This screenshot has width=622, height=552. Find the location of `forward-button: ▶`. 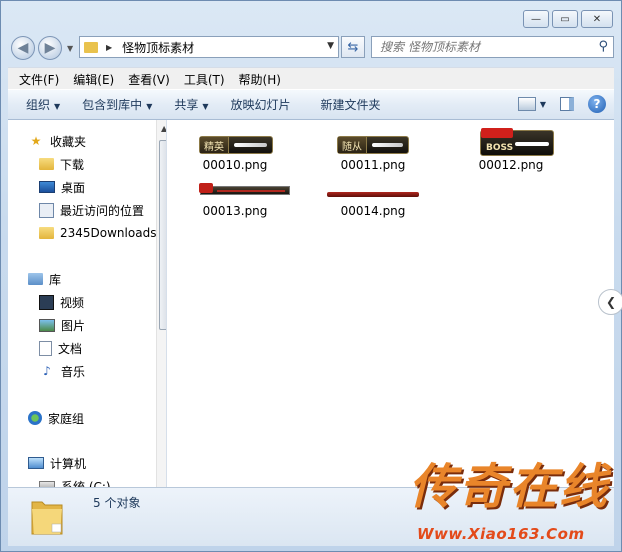

forward-button: ▶ is located at coordinates (50, 48).